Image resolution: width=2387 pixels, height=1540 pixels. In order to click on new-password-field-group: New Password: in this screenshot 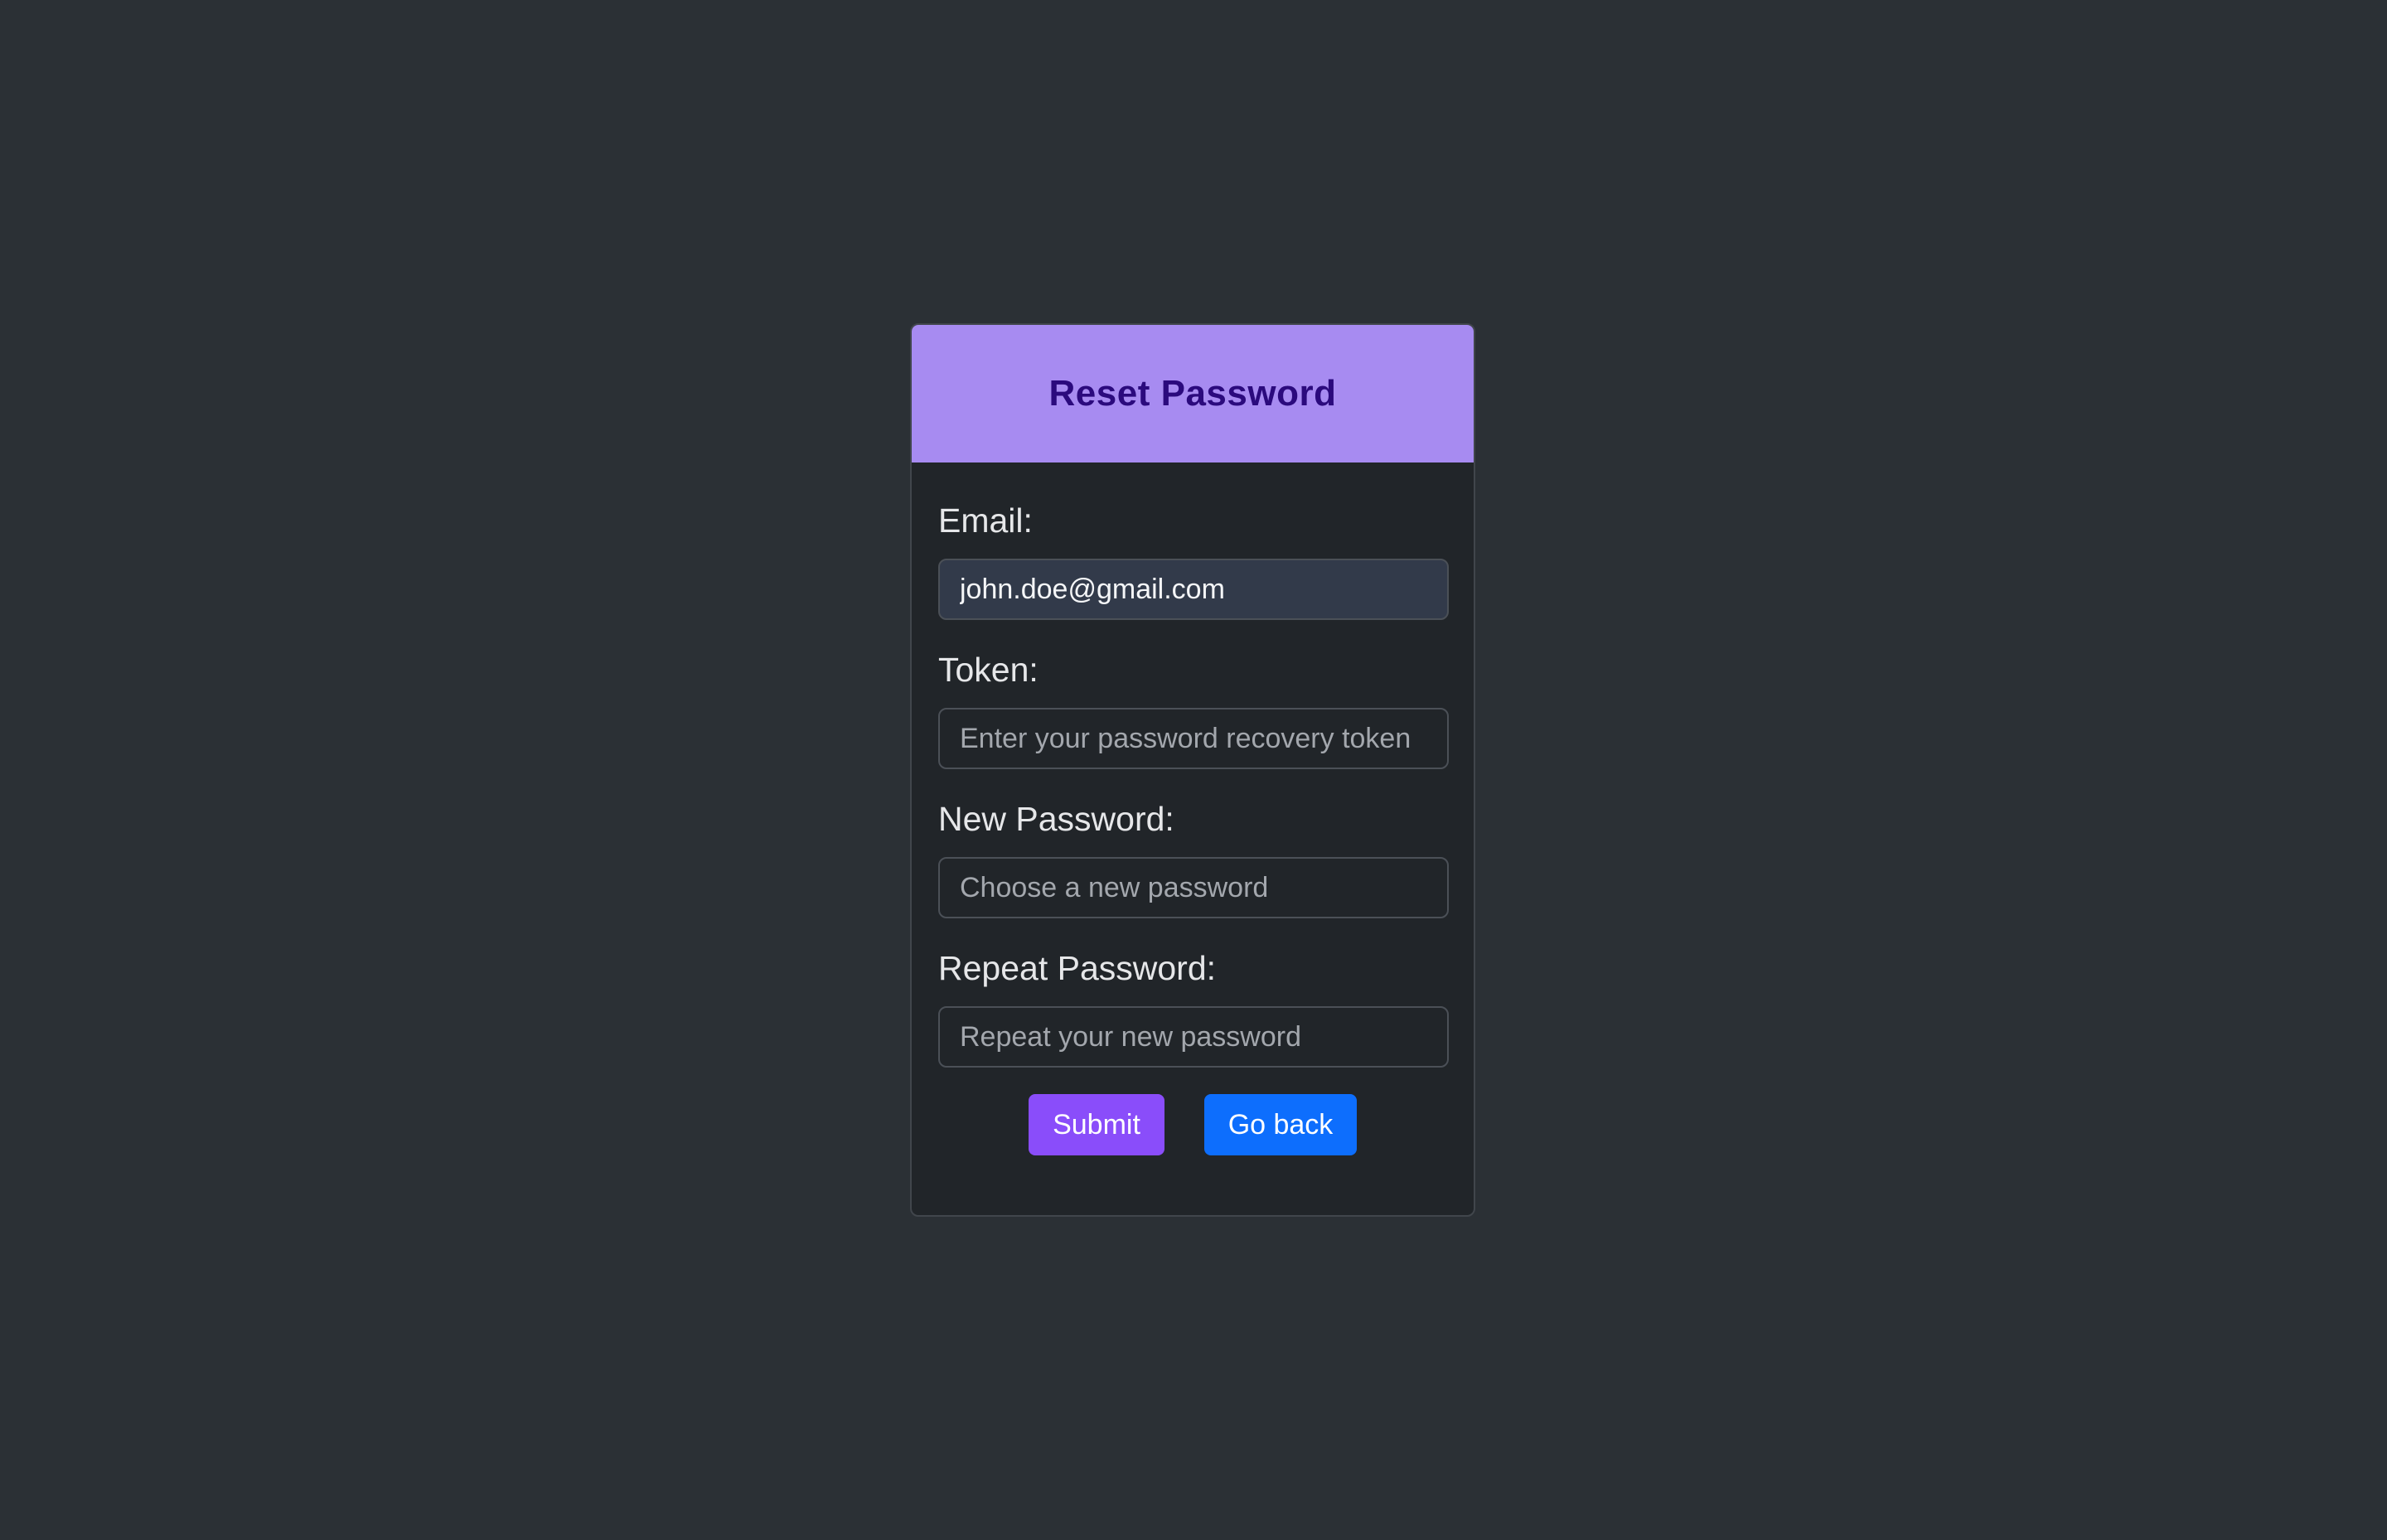, I will do `click(1193, 859)`.